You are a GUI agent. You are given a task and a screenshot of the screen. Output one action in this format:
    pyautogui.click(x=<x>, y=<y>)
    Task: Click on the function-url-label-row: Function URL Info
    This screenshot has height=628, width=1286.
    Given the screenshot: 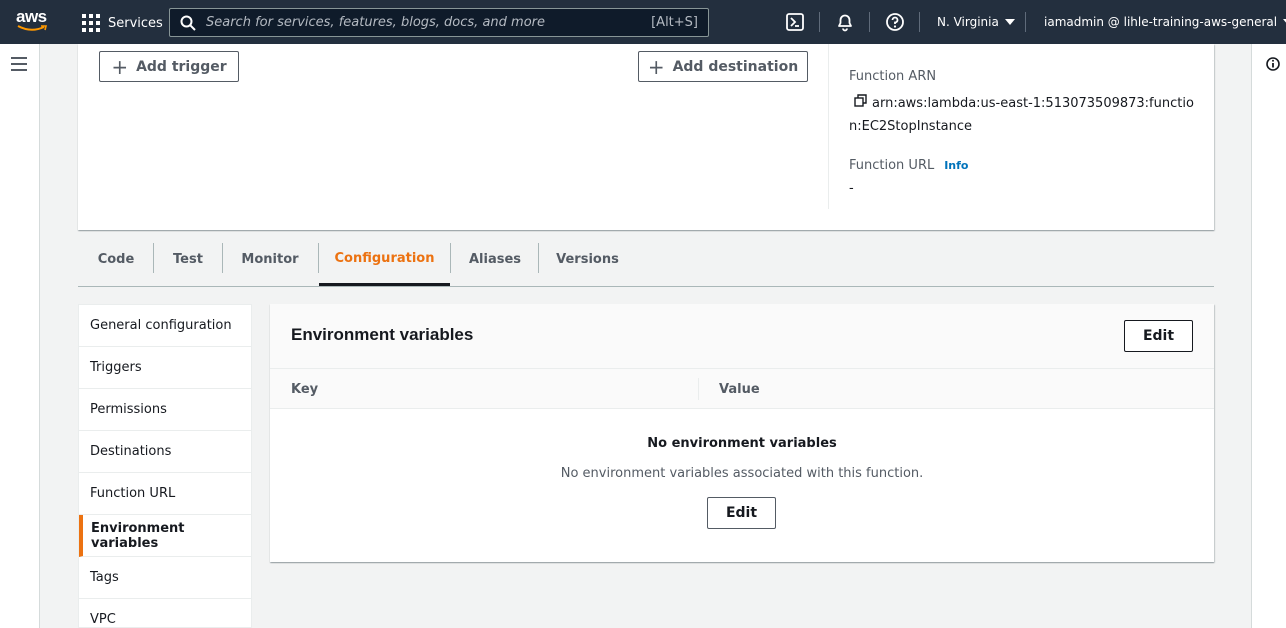 What is the action you would take?
    pyautogui.click(x=909, y=165)
    